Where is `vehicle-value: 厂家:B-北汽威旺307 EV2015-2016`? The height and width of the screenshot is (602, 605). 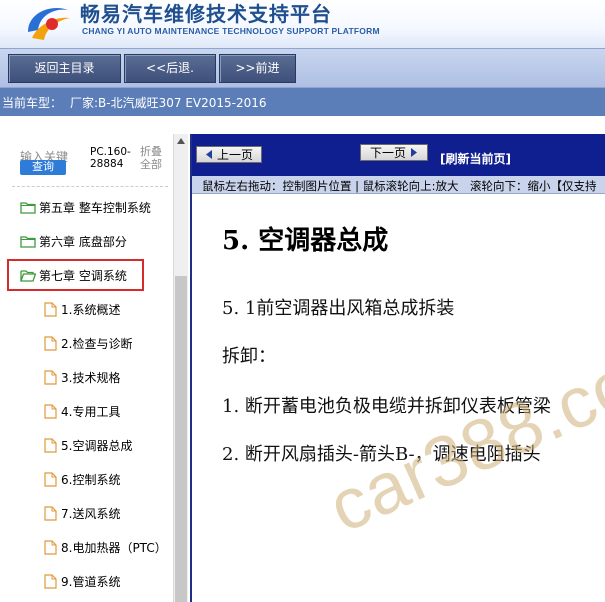
vehicle-value: 厂家:B-北汽威旺307 EV2015-2016 is located at coordinates (168, 103).